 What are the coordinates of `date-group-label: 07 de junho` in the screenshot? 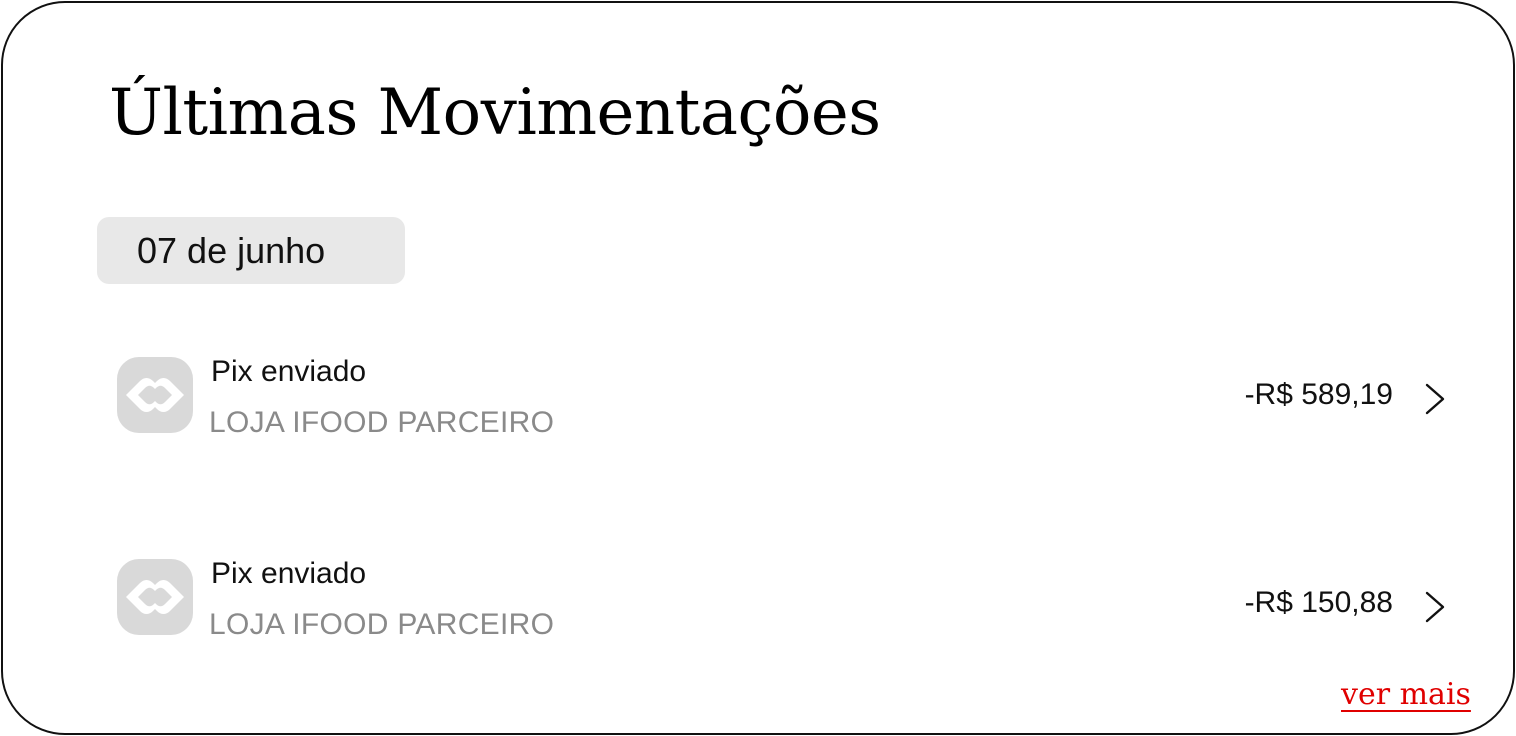 It's located at (231, 250).